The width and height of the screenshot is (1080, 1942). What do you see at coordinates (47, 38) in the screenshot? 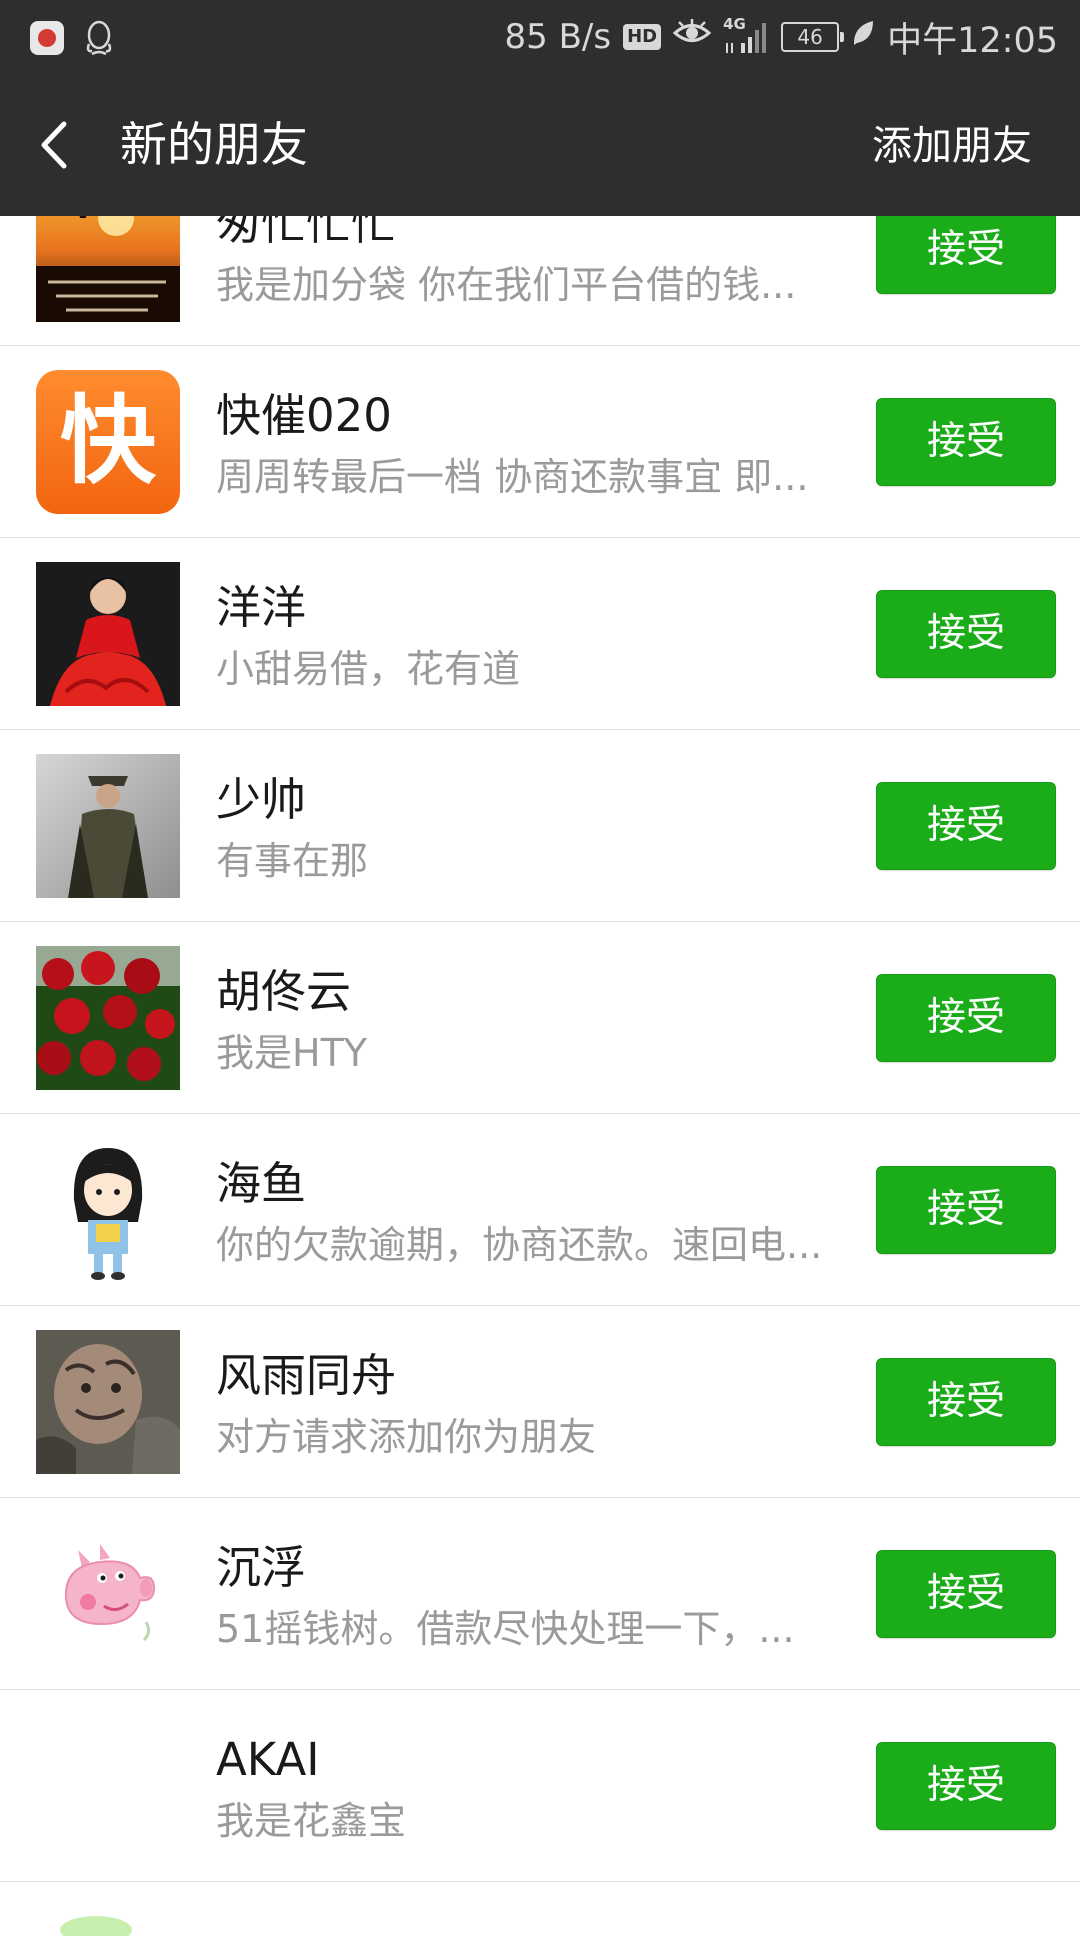
I see `app-notification-icon` at bounding box center [47, 38].